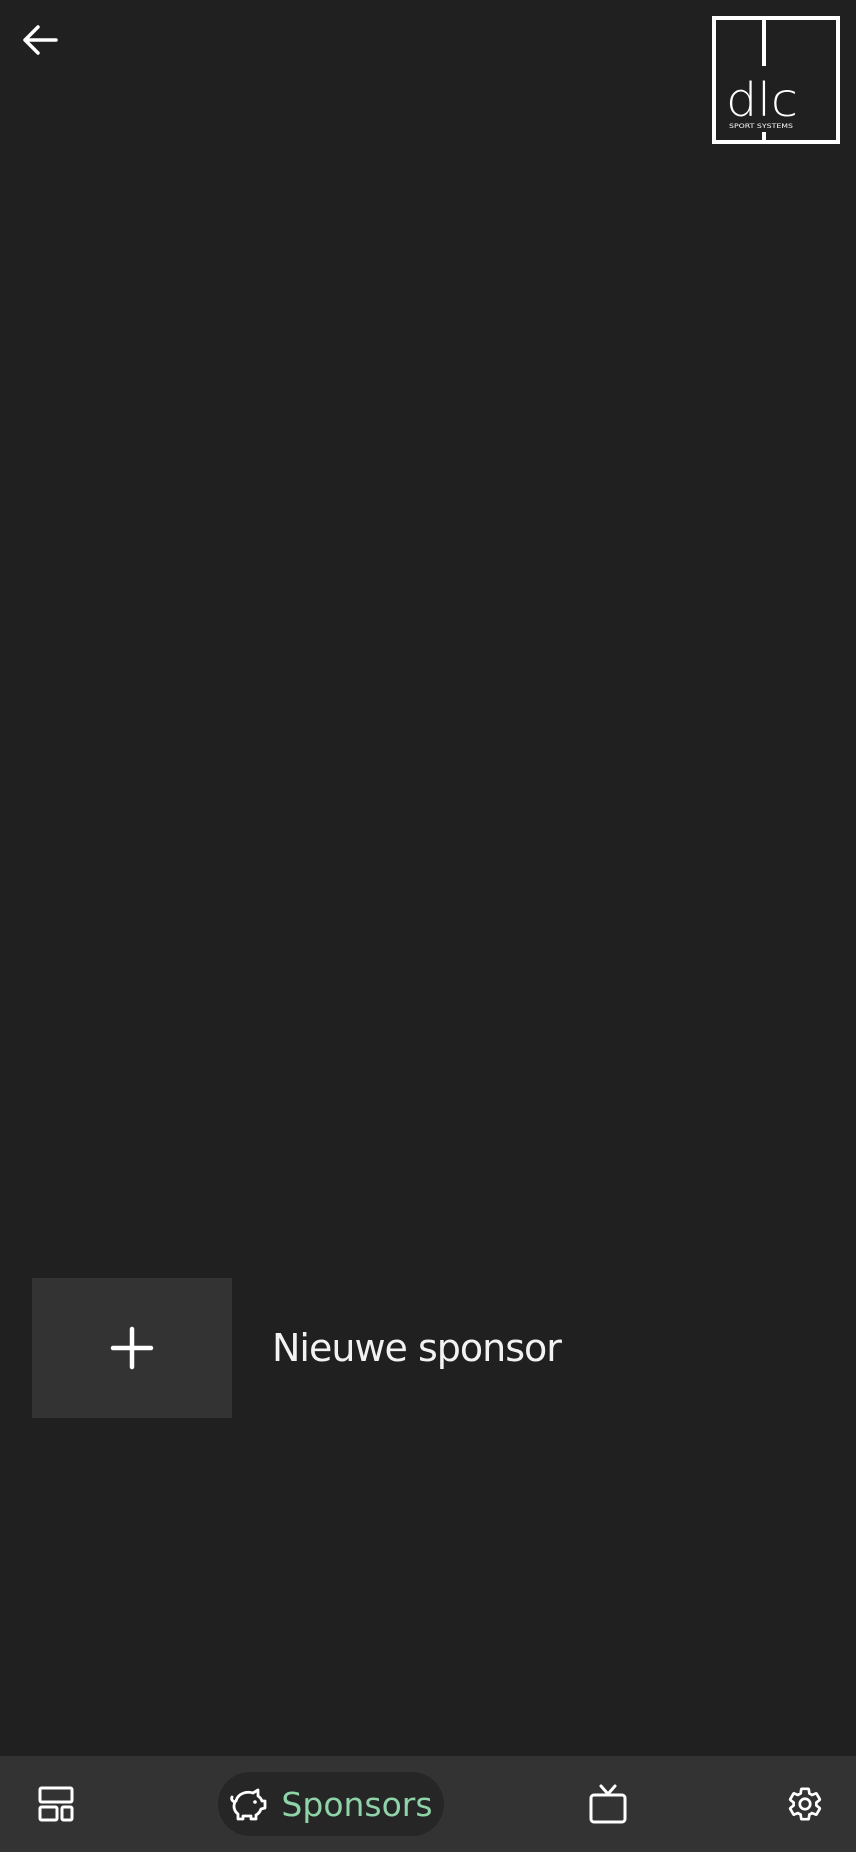 Image resolution: width=856 pixels, height=1852 pixels. I want to click on add-sponsor-tile, so click(132, 1348).